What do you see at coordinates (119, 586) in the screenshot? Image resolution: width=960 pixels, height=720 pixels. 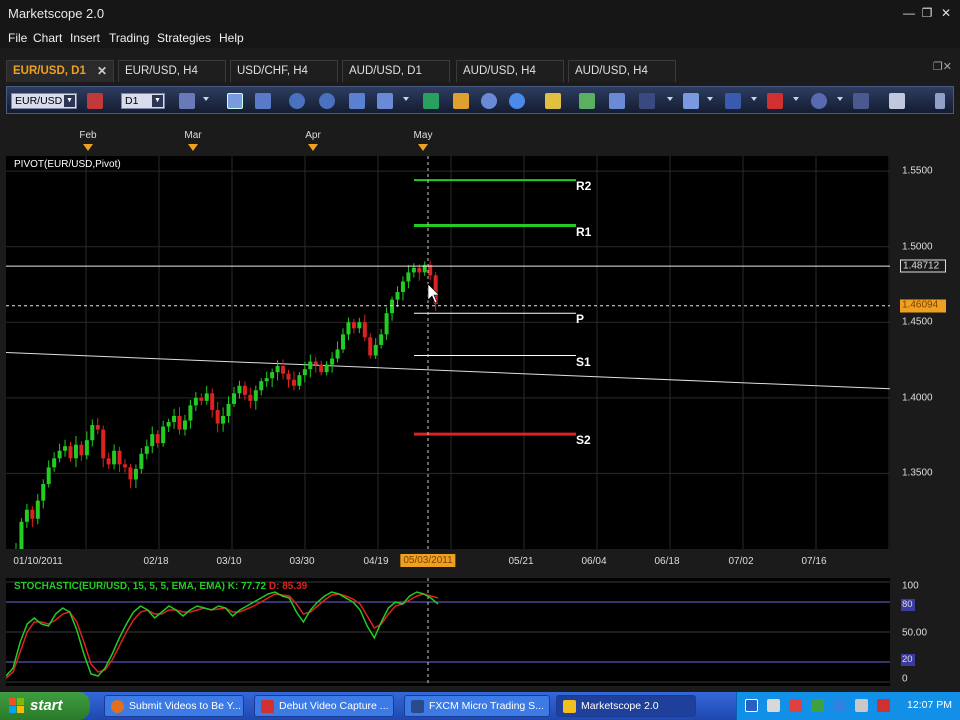 I see `stochastic-name: STOCHASTIC(EUR/USD, 15, 5, 5, EMA, EMA)` at bounding box center [119, 586].